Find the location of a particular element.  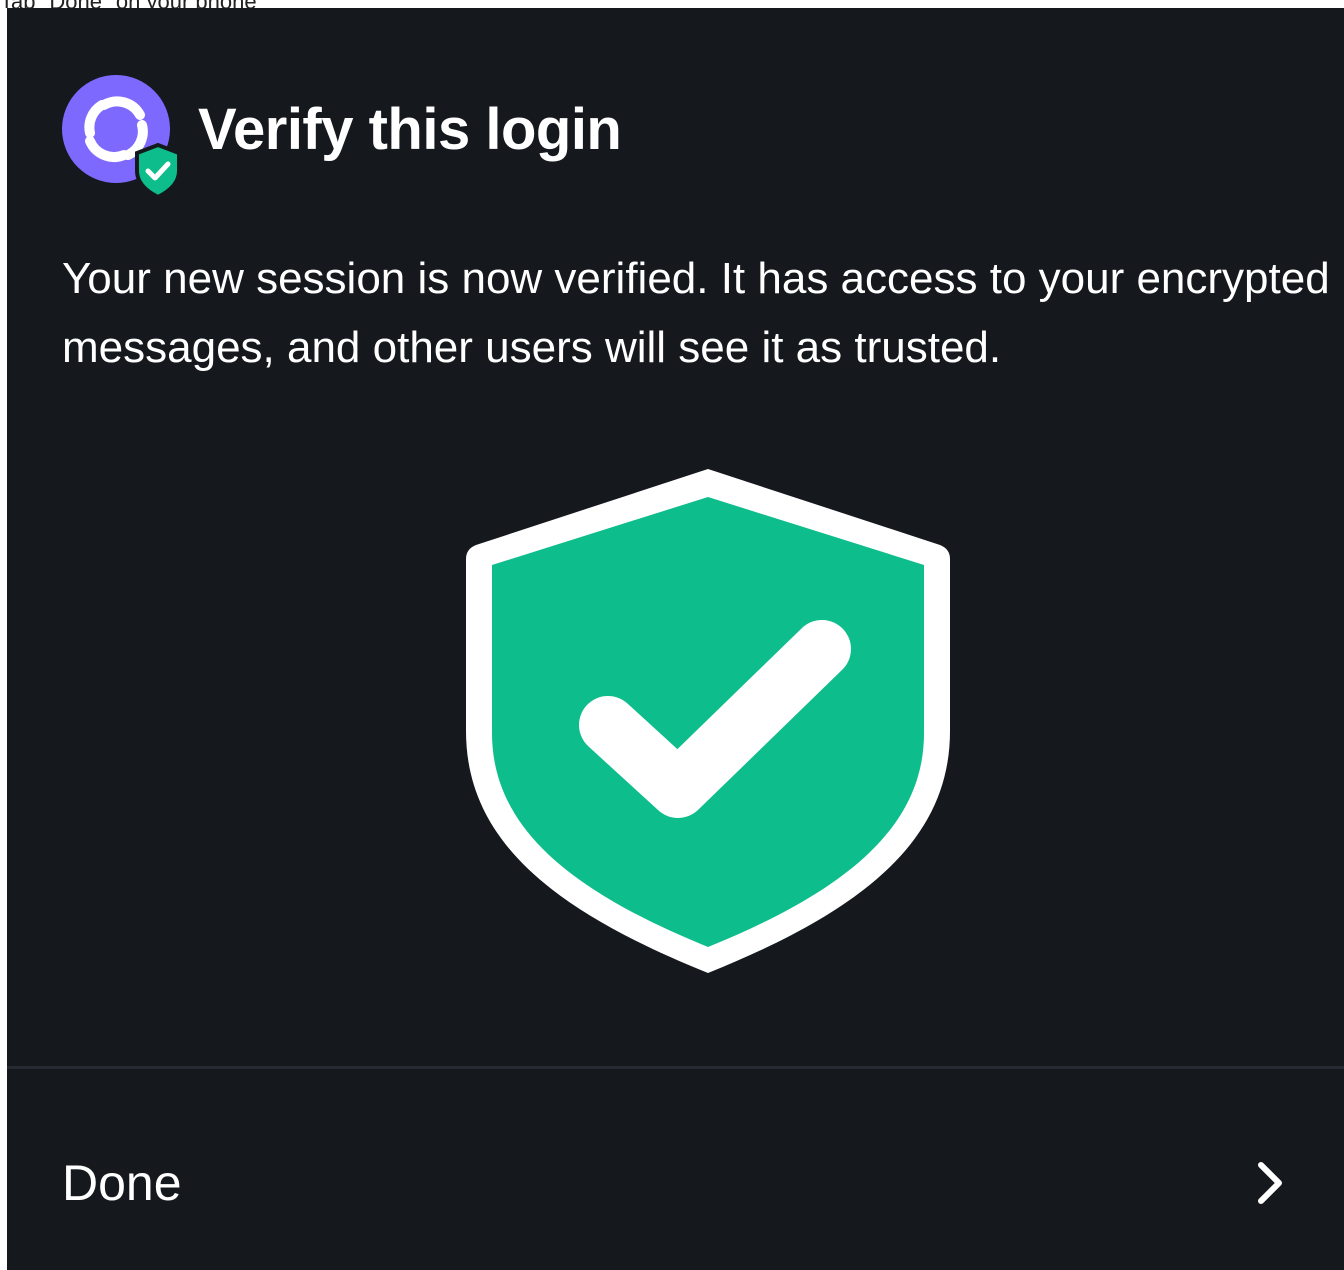

verified-shield-check-icon is located at coordinates (708, 719).